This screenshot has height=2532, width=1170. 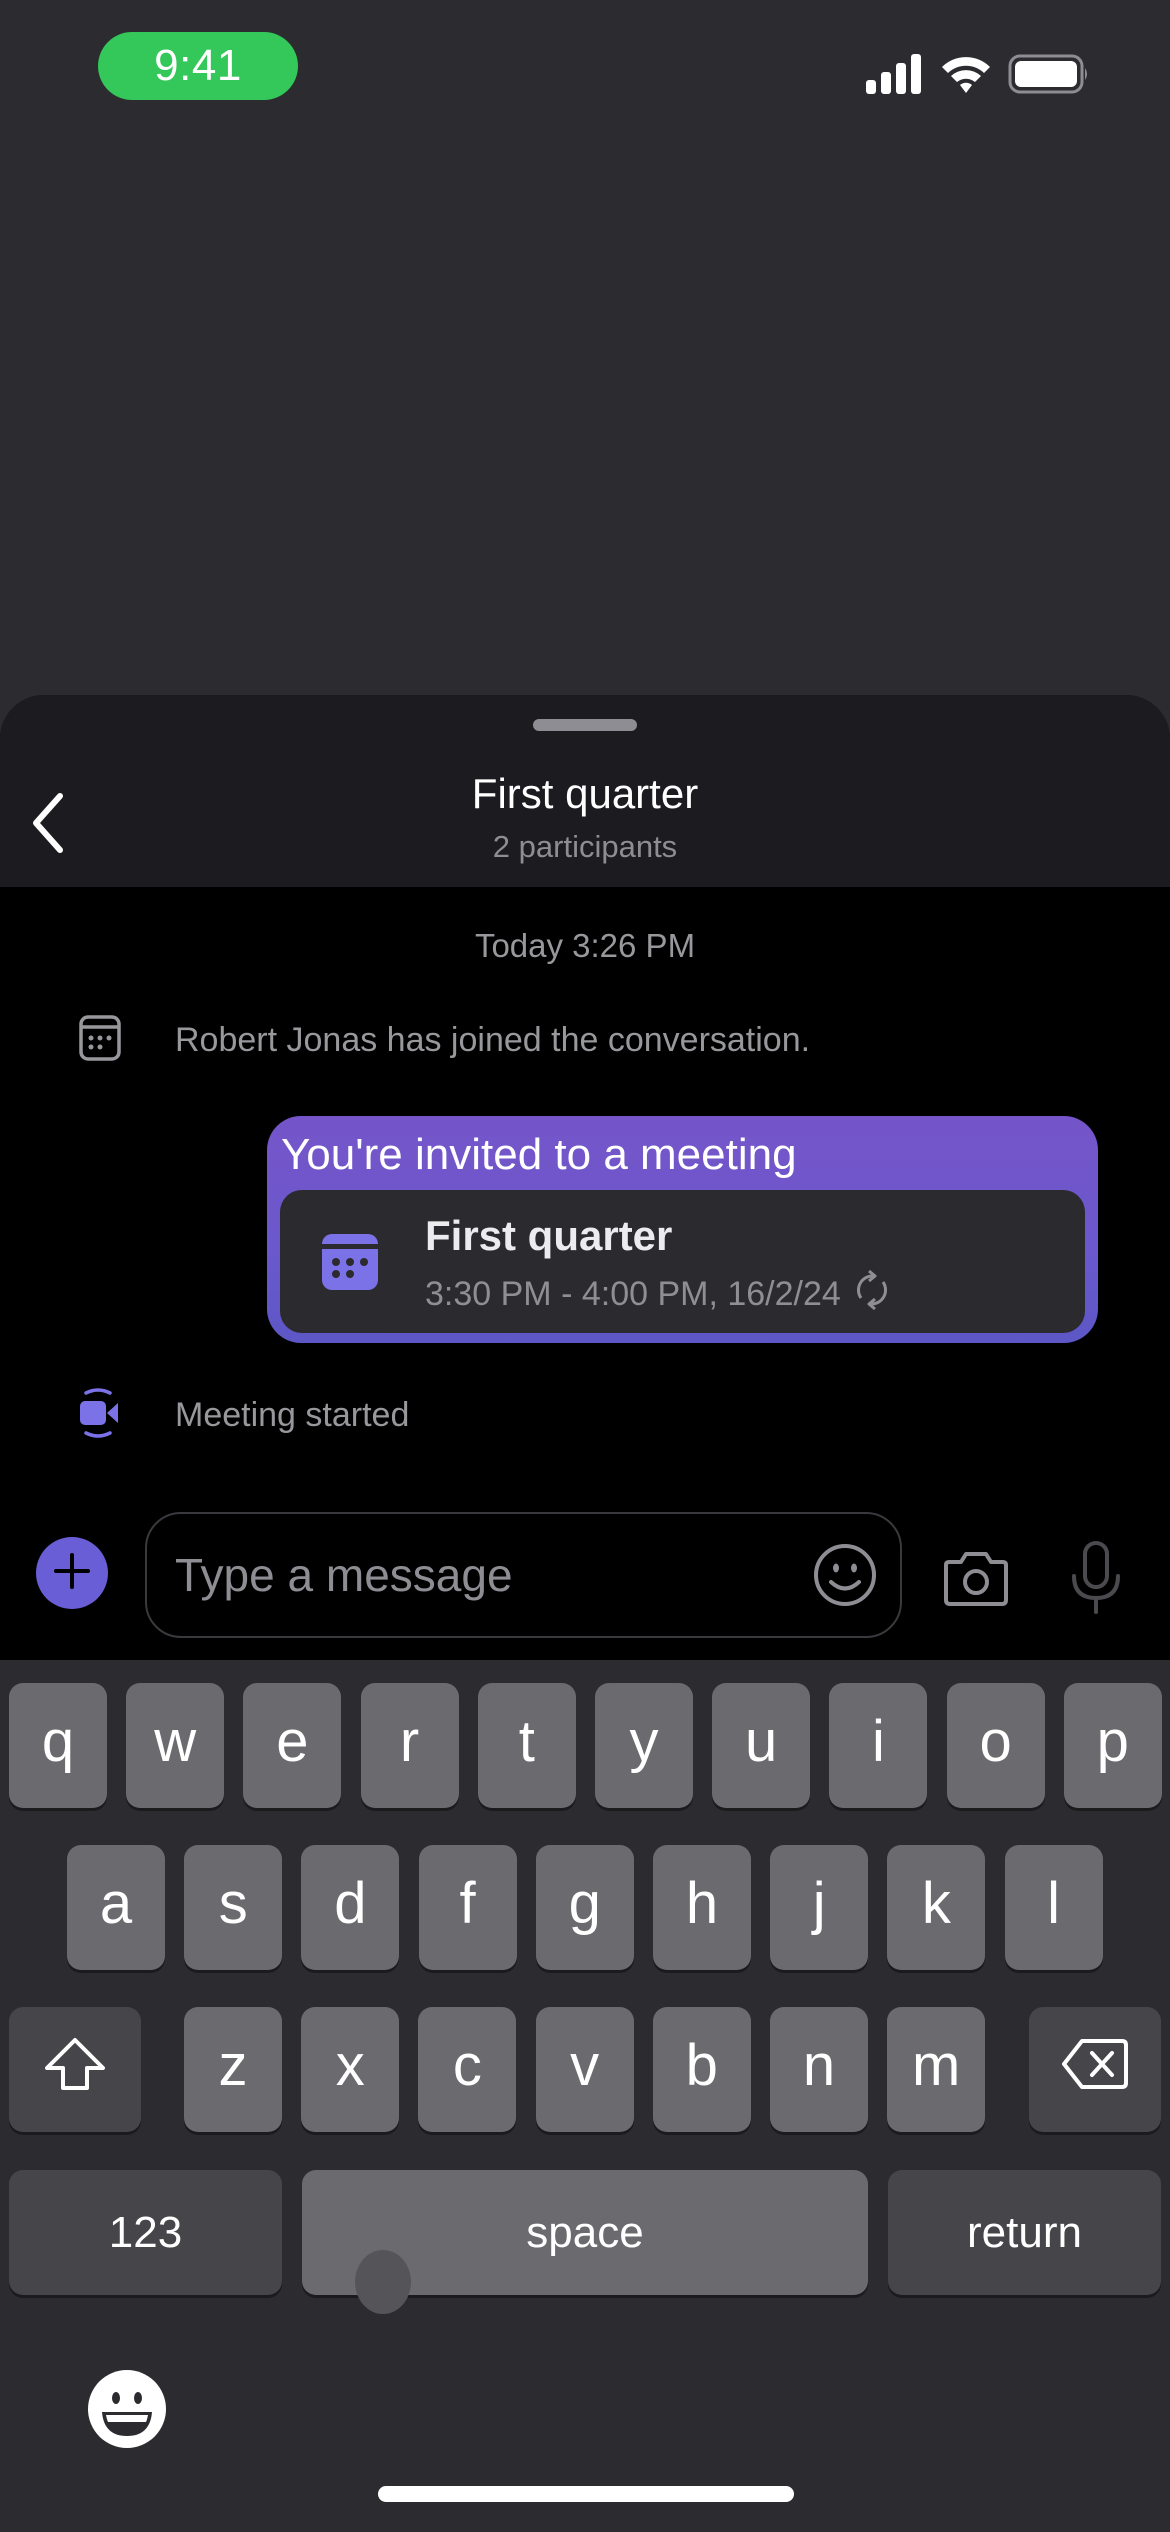 I want to click on add-attachment-button, so click(x=72, y=1573).